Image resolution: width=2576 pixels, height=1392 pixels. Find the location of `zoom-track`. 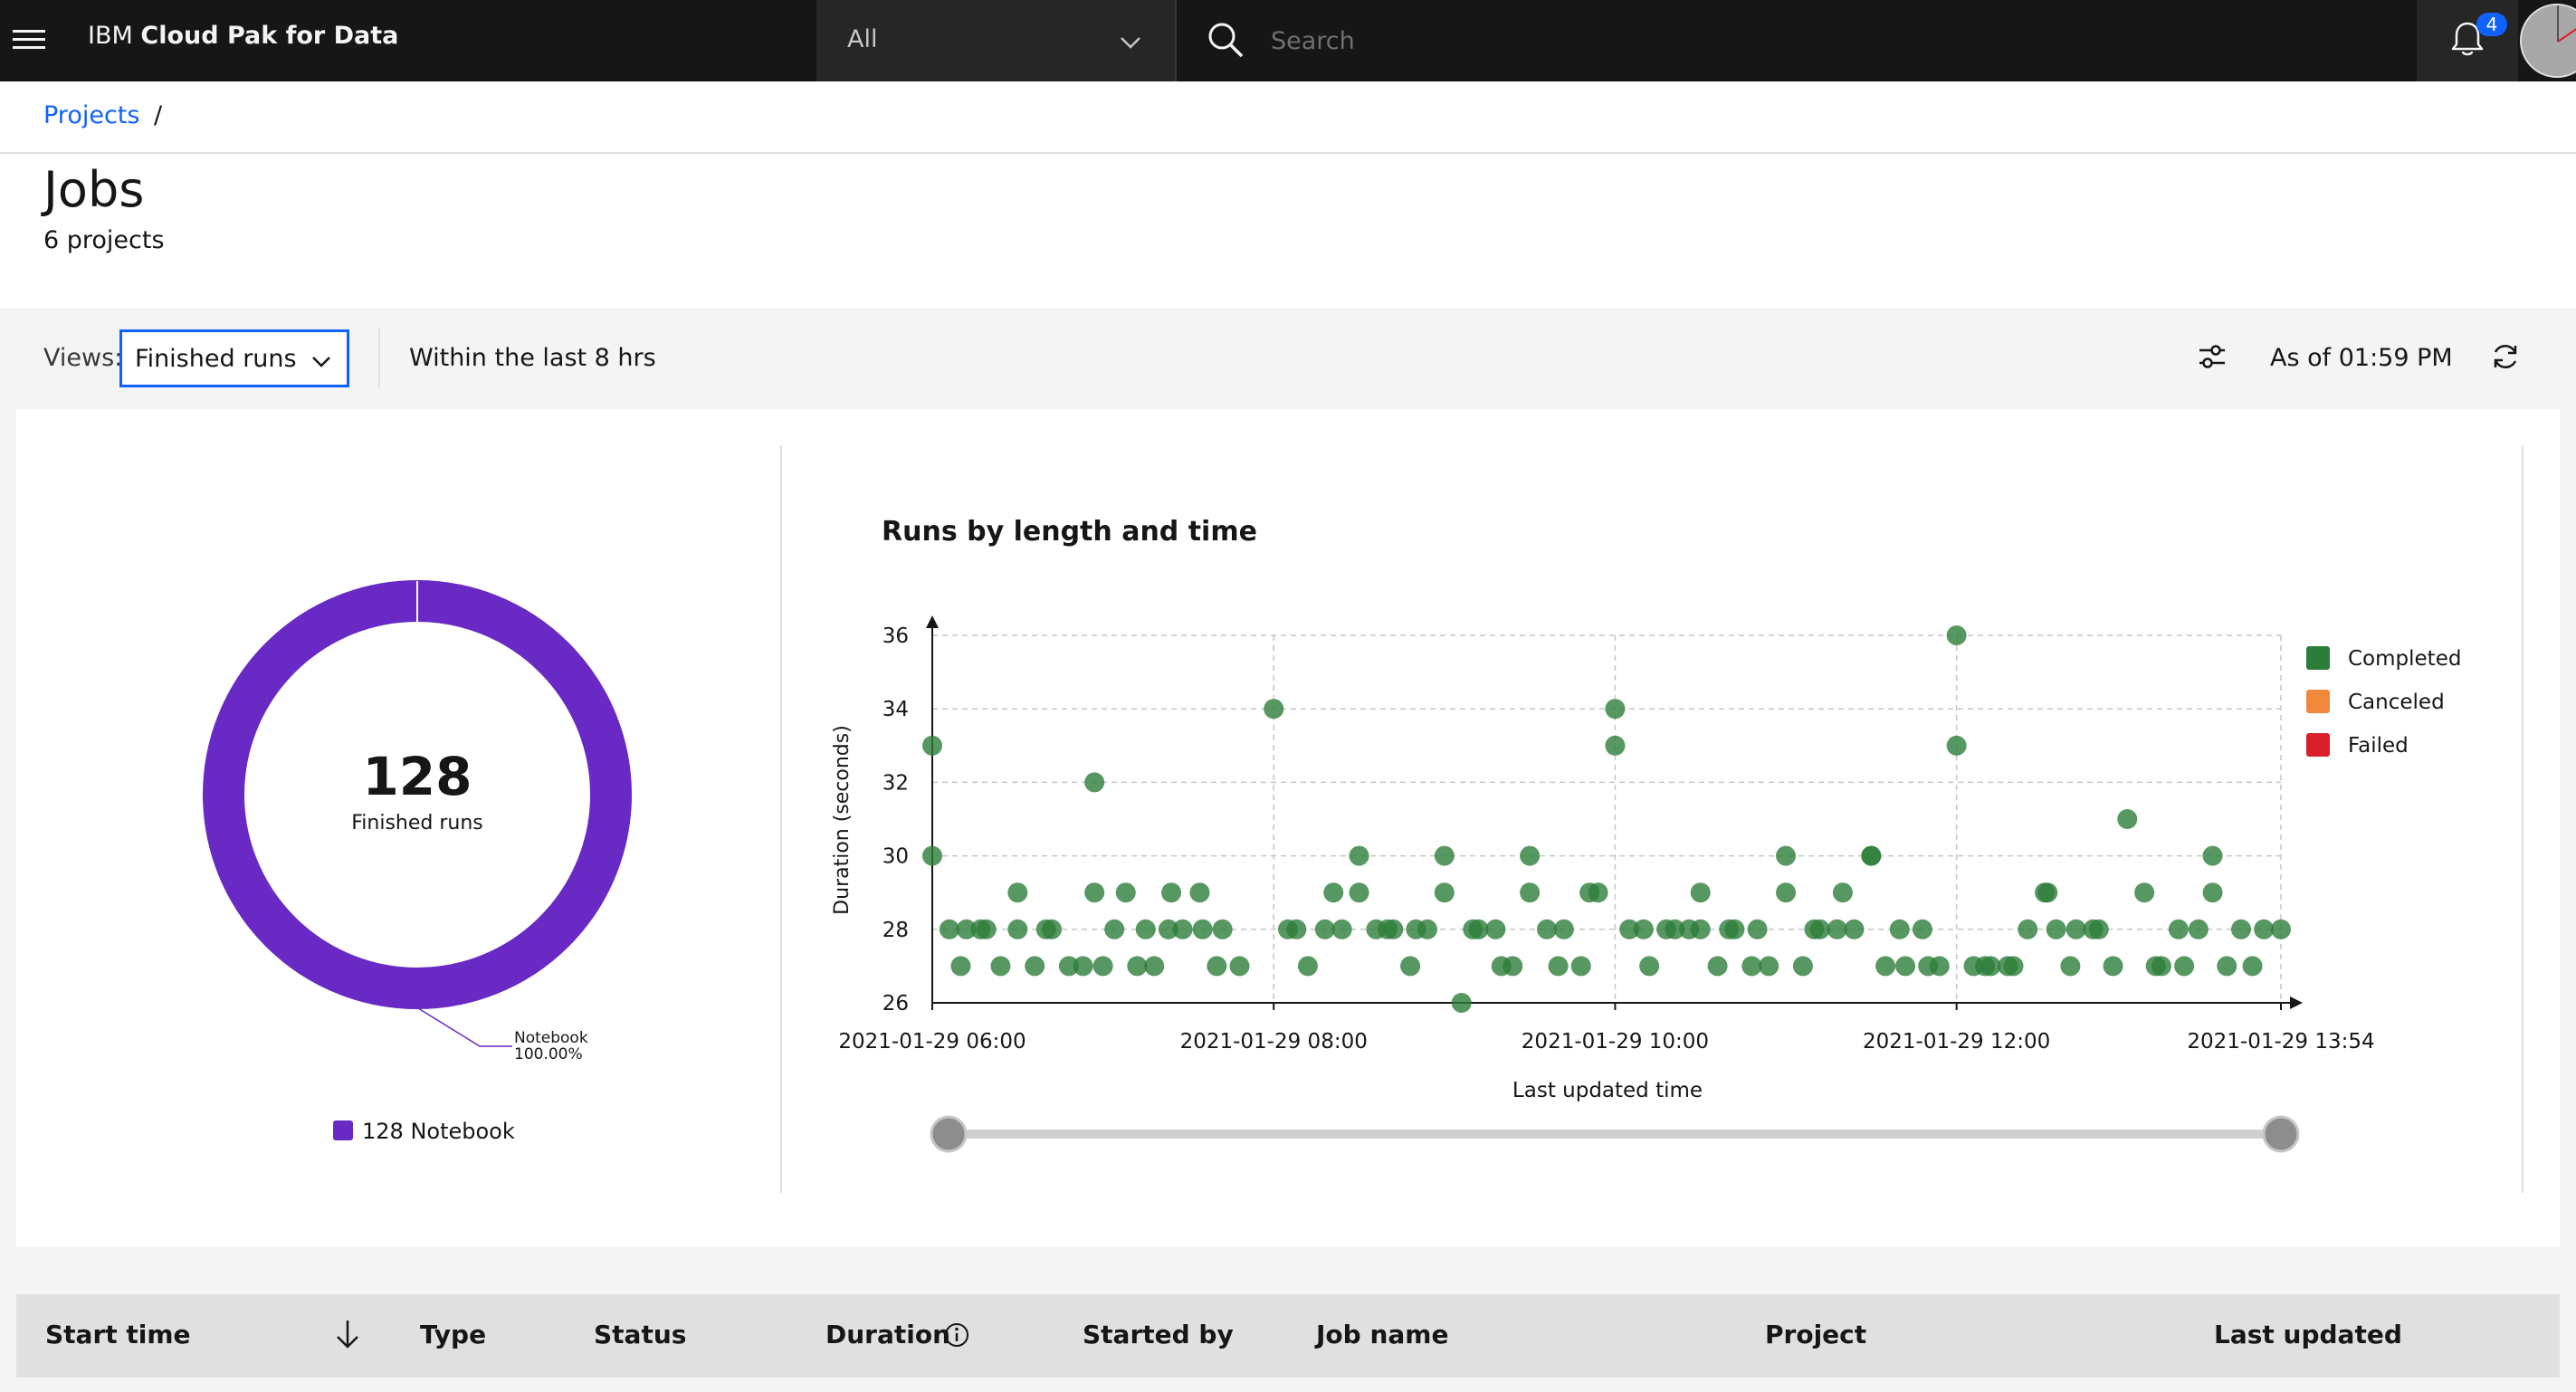

zoom-track is located at coordinates (1615, 1134).